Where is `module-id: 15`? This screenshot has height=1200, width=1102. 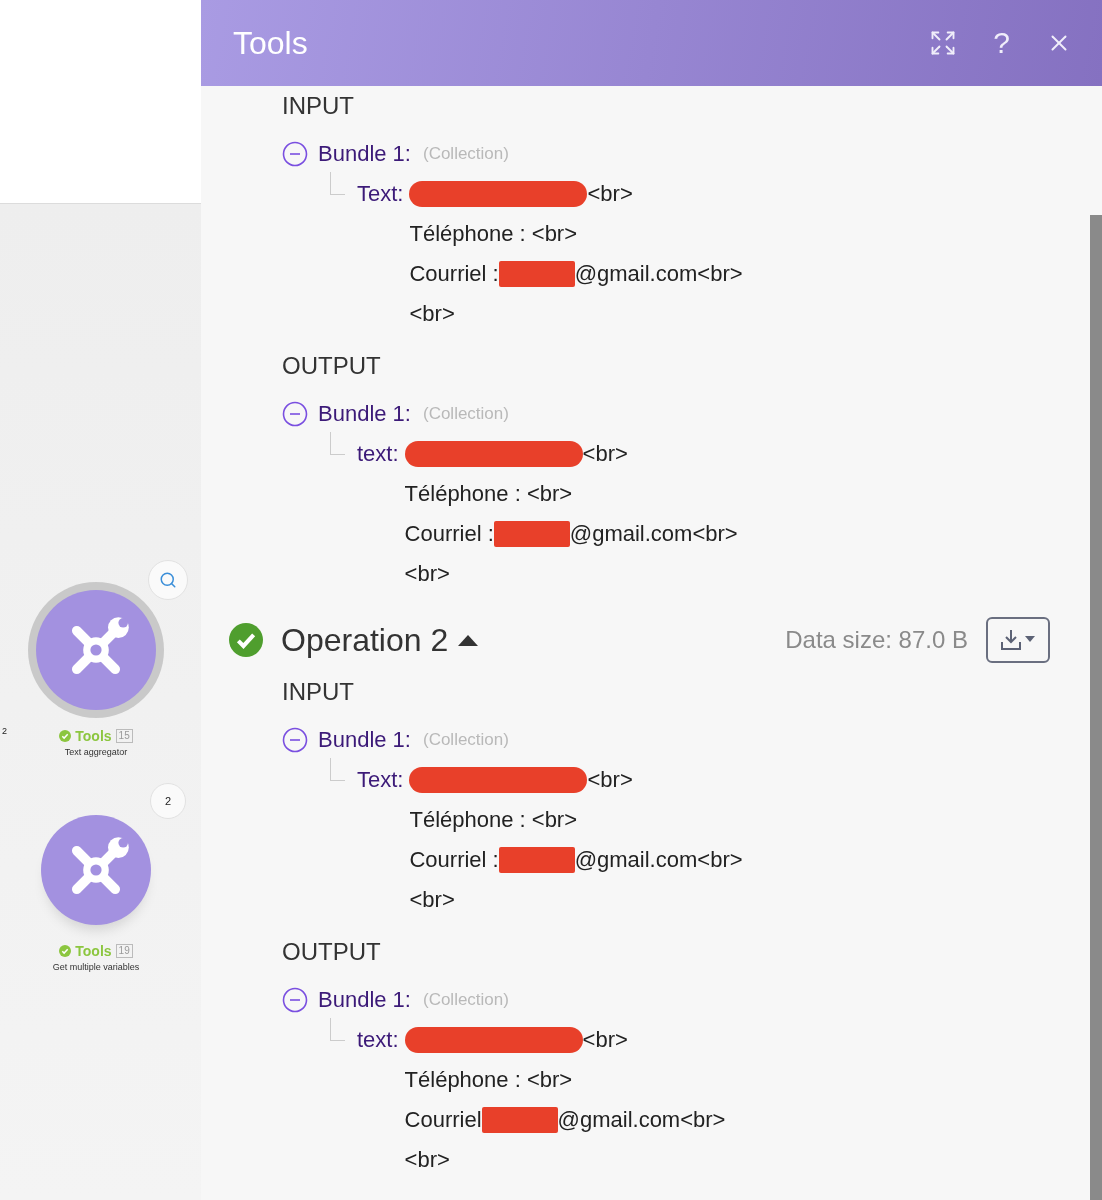 module-id: 15 is located at coordinates (124, 736).